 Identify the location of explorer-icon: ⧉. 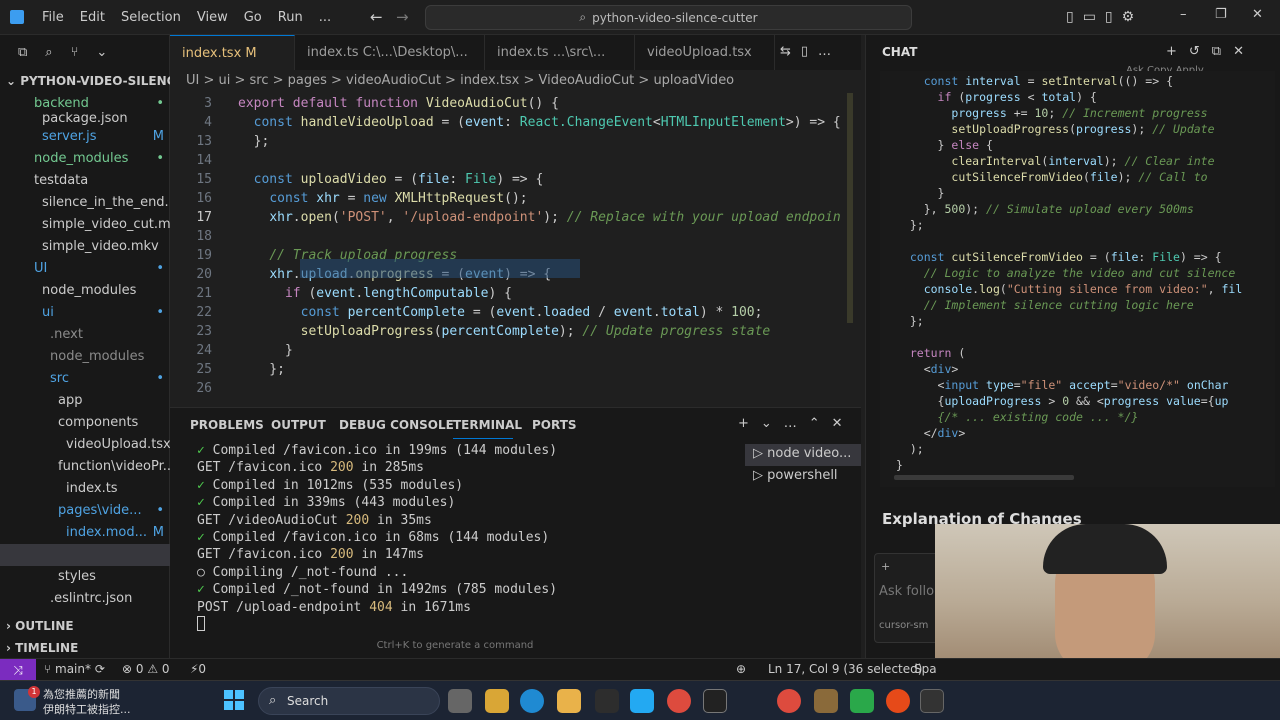
(22, 52).